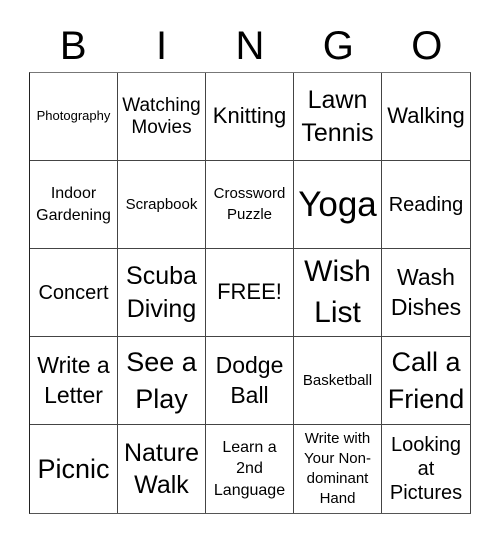 The height and width of the screenshot is (544, 500). Describe the element at coordinates (162, 205) in the screenshot. I see `bingo-cell: Scrapbook` at that location.